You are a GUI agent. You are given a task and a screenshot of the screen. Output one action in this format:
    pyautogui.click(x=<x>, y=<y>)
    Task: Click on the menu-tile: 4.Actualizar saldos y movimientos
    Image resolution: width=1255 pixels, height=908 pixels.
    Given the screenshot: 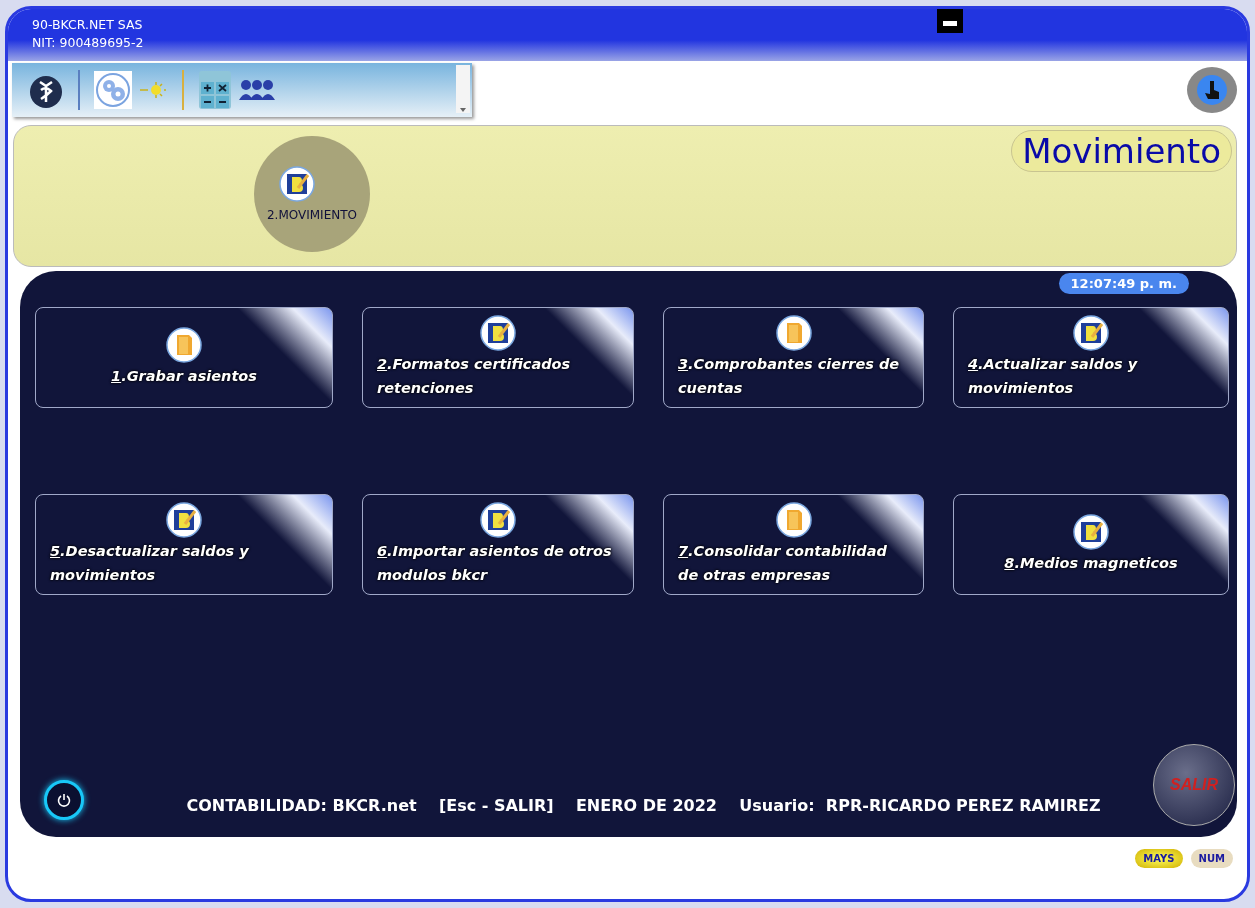 What is the action you would take?
    pyautogui.click(x=1091, y=357)
    